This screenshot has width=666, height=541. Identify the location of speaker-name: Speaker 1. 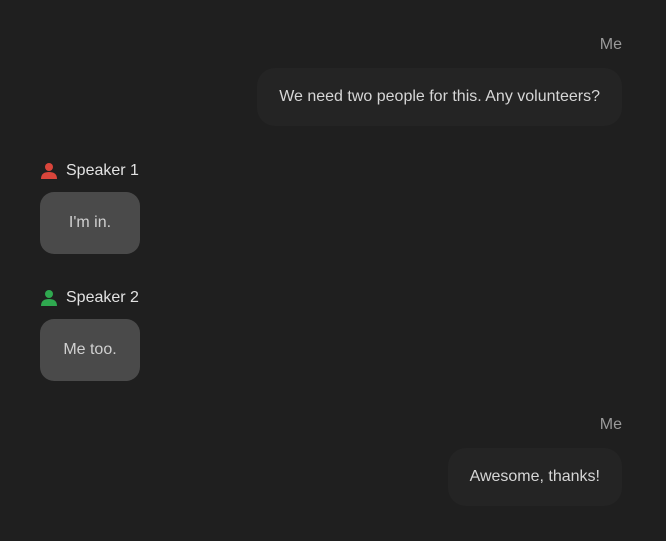
(102, 170).